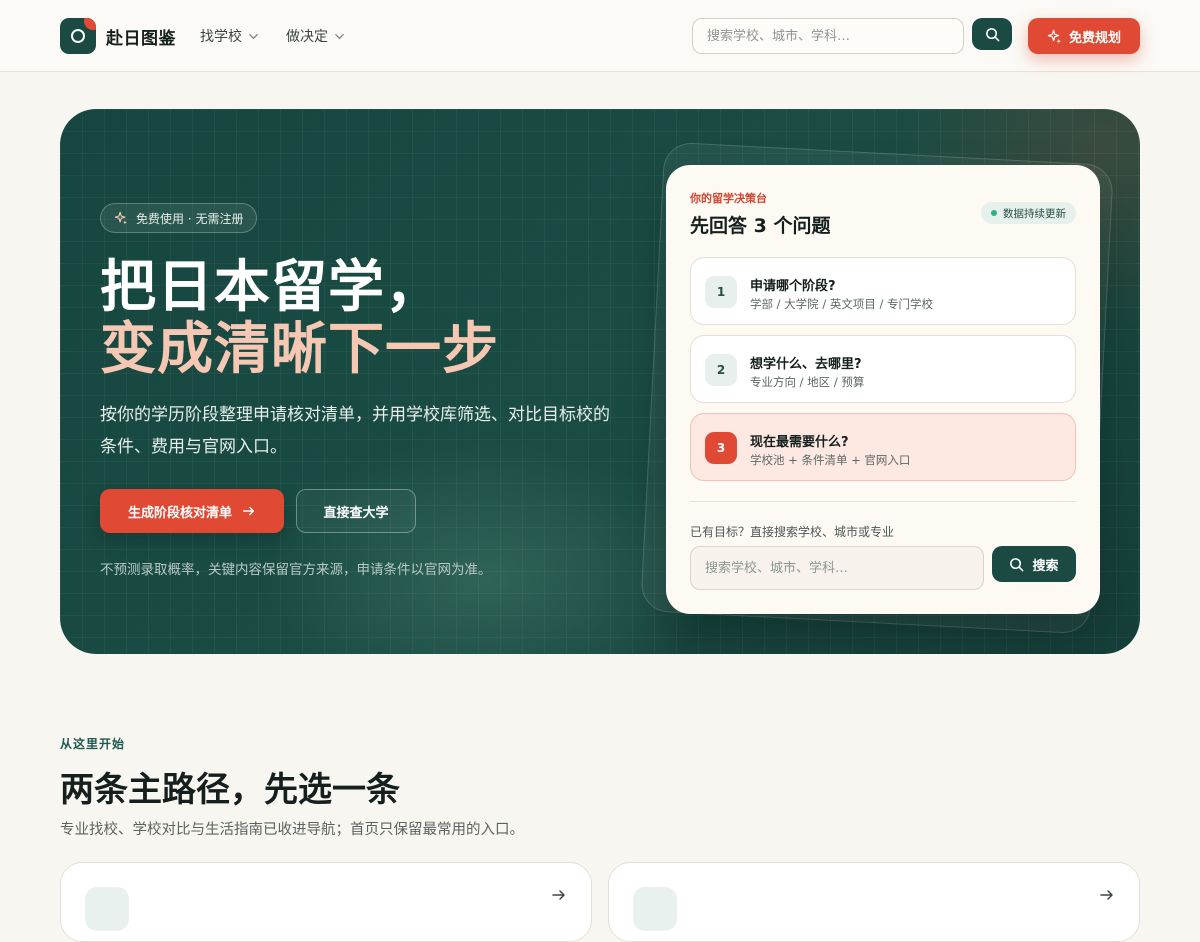 Image resolution: width=1200 pixels, height=942 pixels. Describe the element at coordinates (271, 287) in the screenshot. I see `hero-title-line-1: 把日本留学，` at that location.